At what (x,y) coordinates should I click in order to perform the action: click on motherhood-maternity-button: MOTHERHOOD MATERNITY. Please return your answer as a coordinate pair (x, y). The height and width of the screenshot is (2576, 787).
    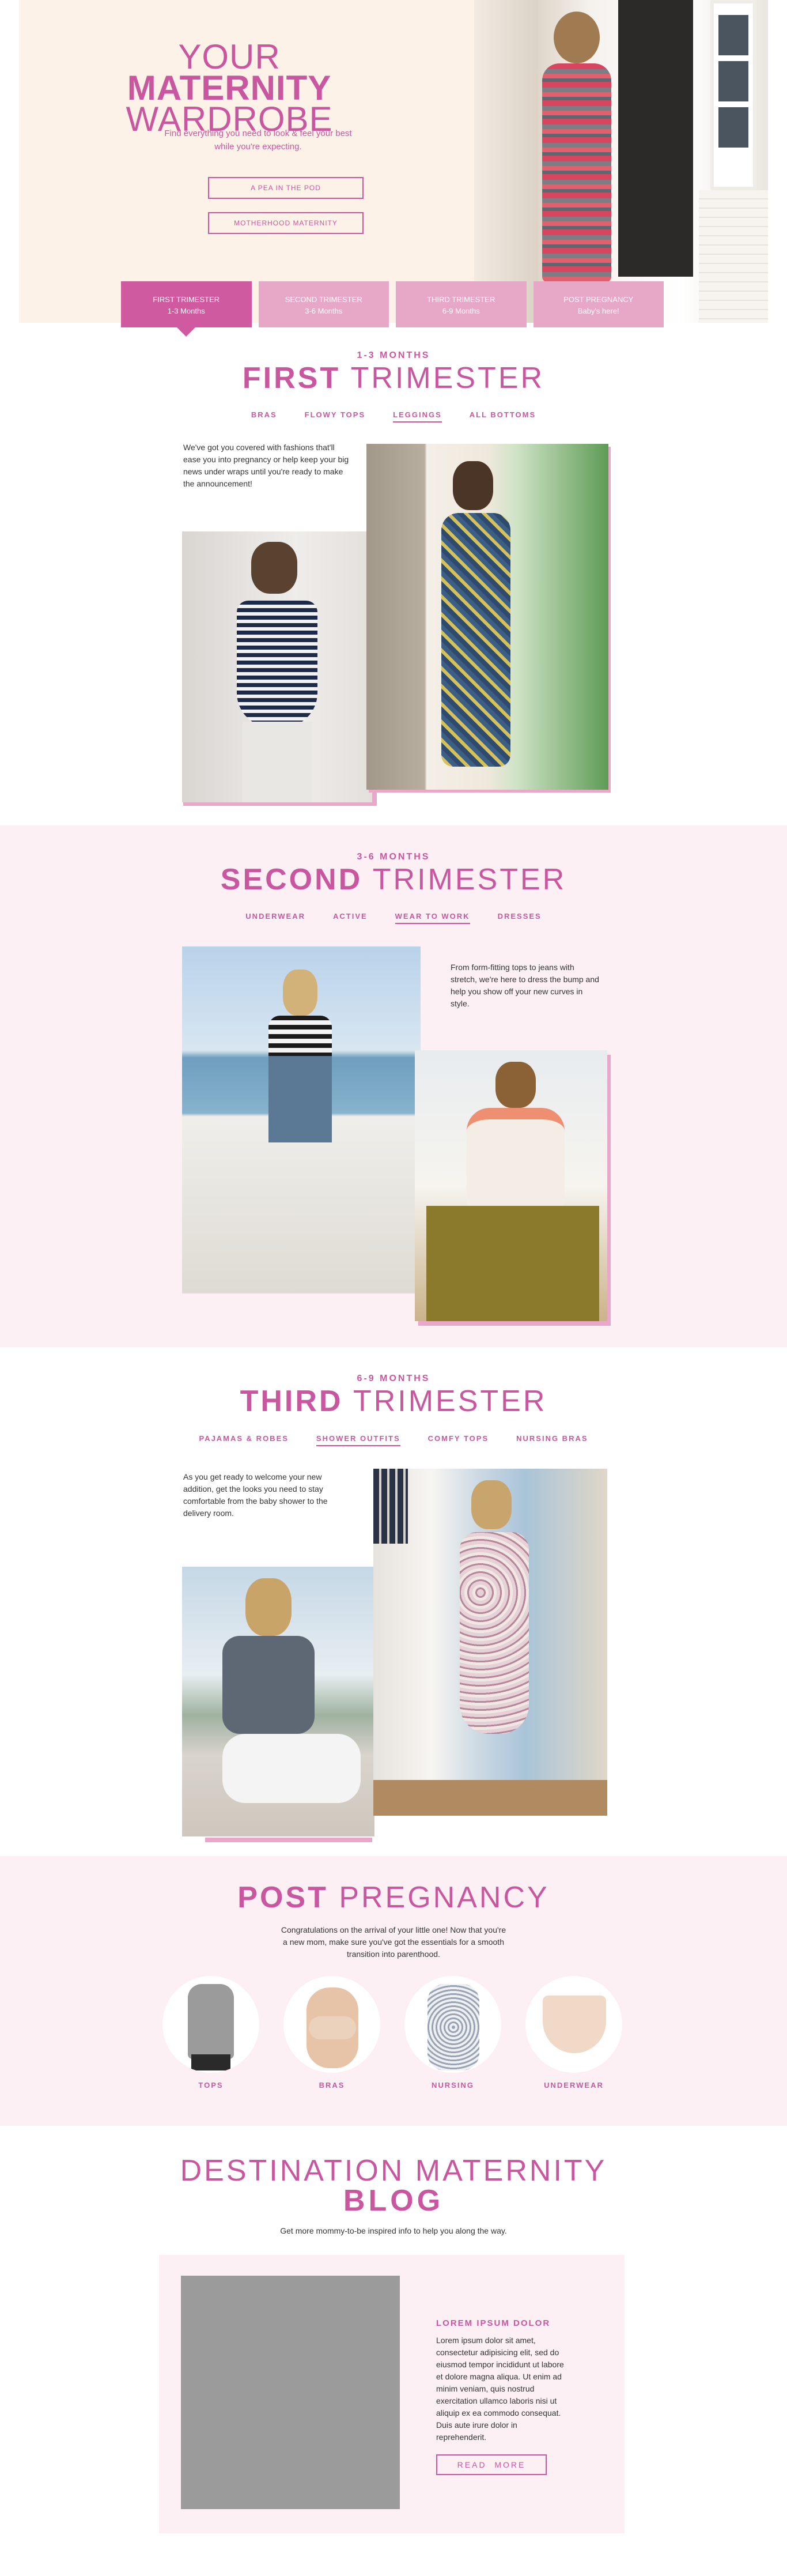
    Looking at the image, I should click on (286, 223).